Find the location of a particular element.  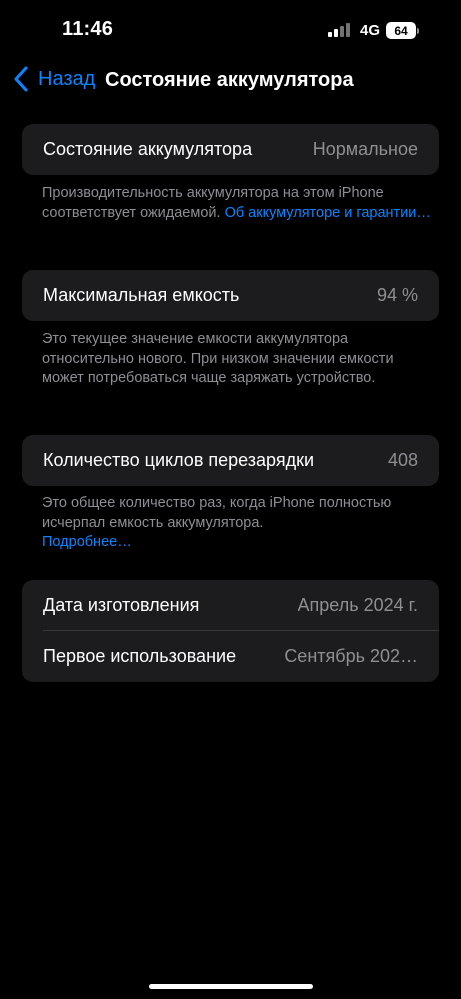

battery-icon: 64 is located at coordinates (402, 30).